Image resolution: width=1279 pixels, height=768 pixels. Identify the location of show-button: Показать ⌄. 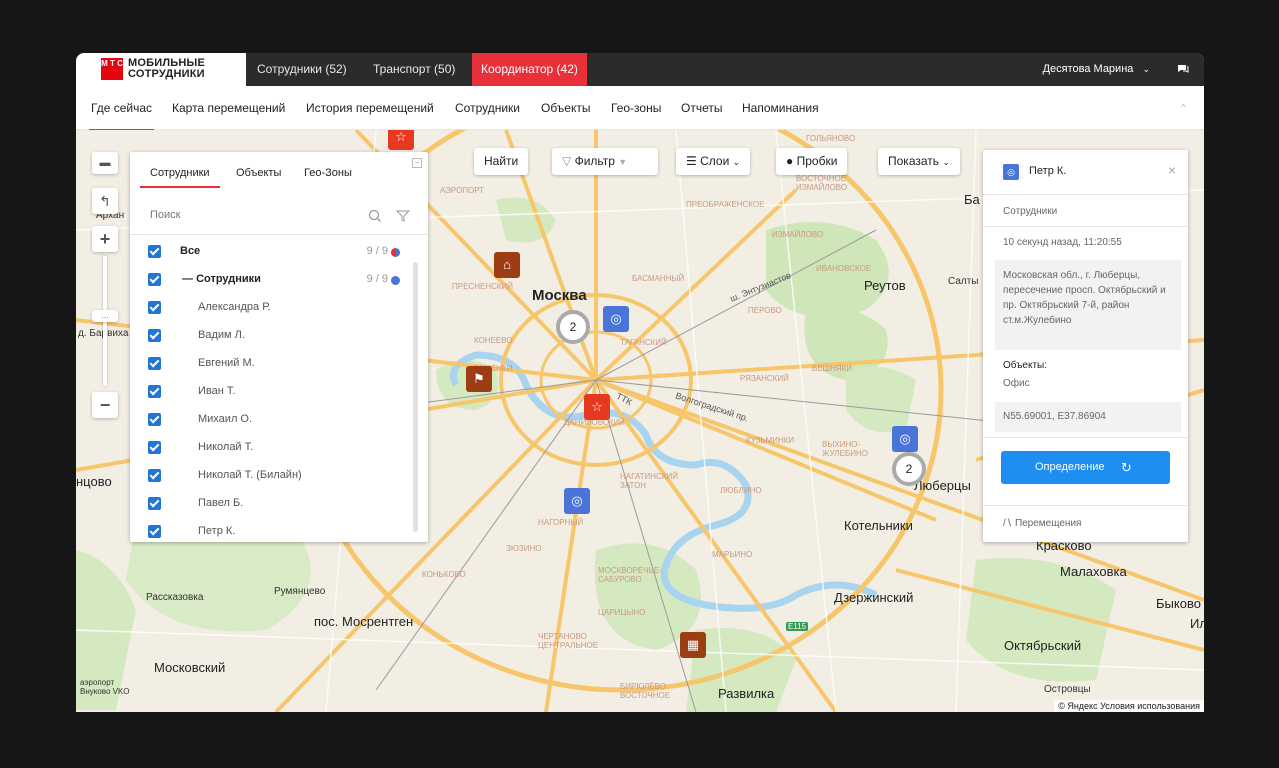
(919, 161).